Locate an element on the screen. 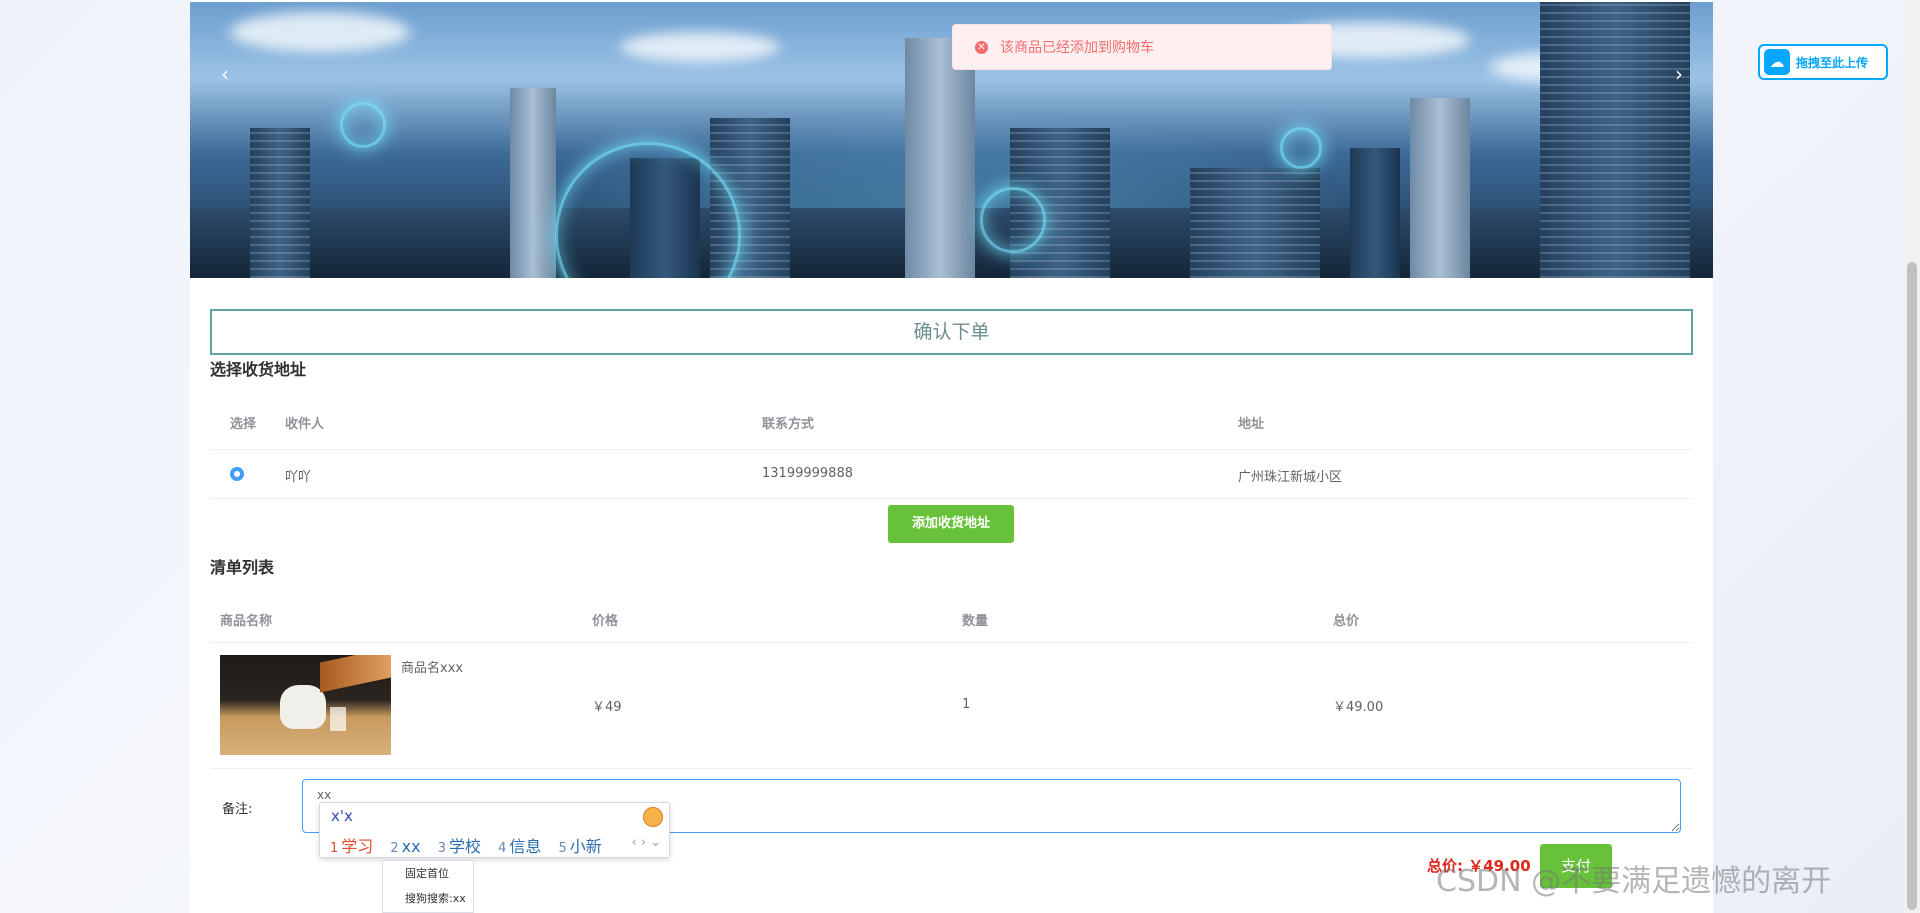 The image size is (1920, 913). upload-label: 拖拽至此上传 is located at coordinates (1832, 62).